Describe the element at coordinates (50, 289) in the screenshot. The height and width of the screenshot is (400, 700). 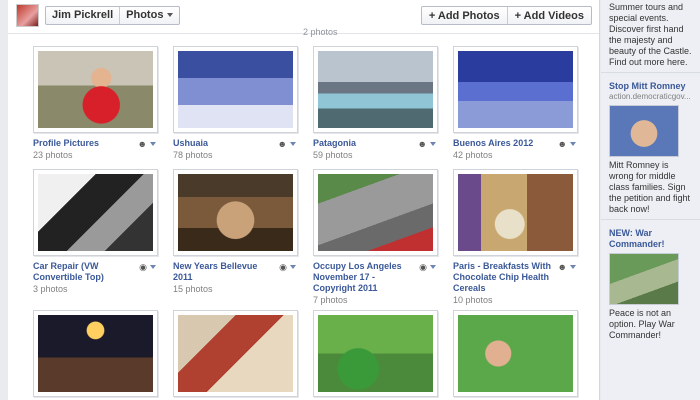
I see `album-count: 3 photos` at that location.